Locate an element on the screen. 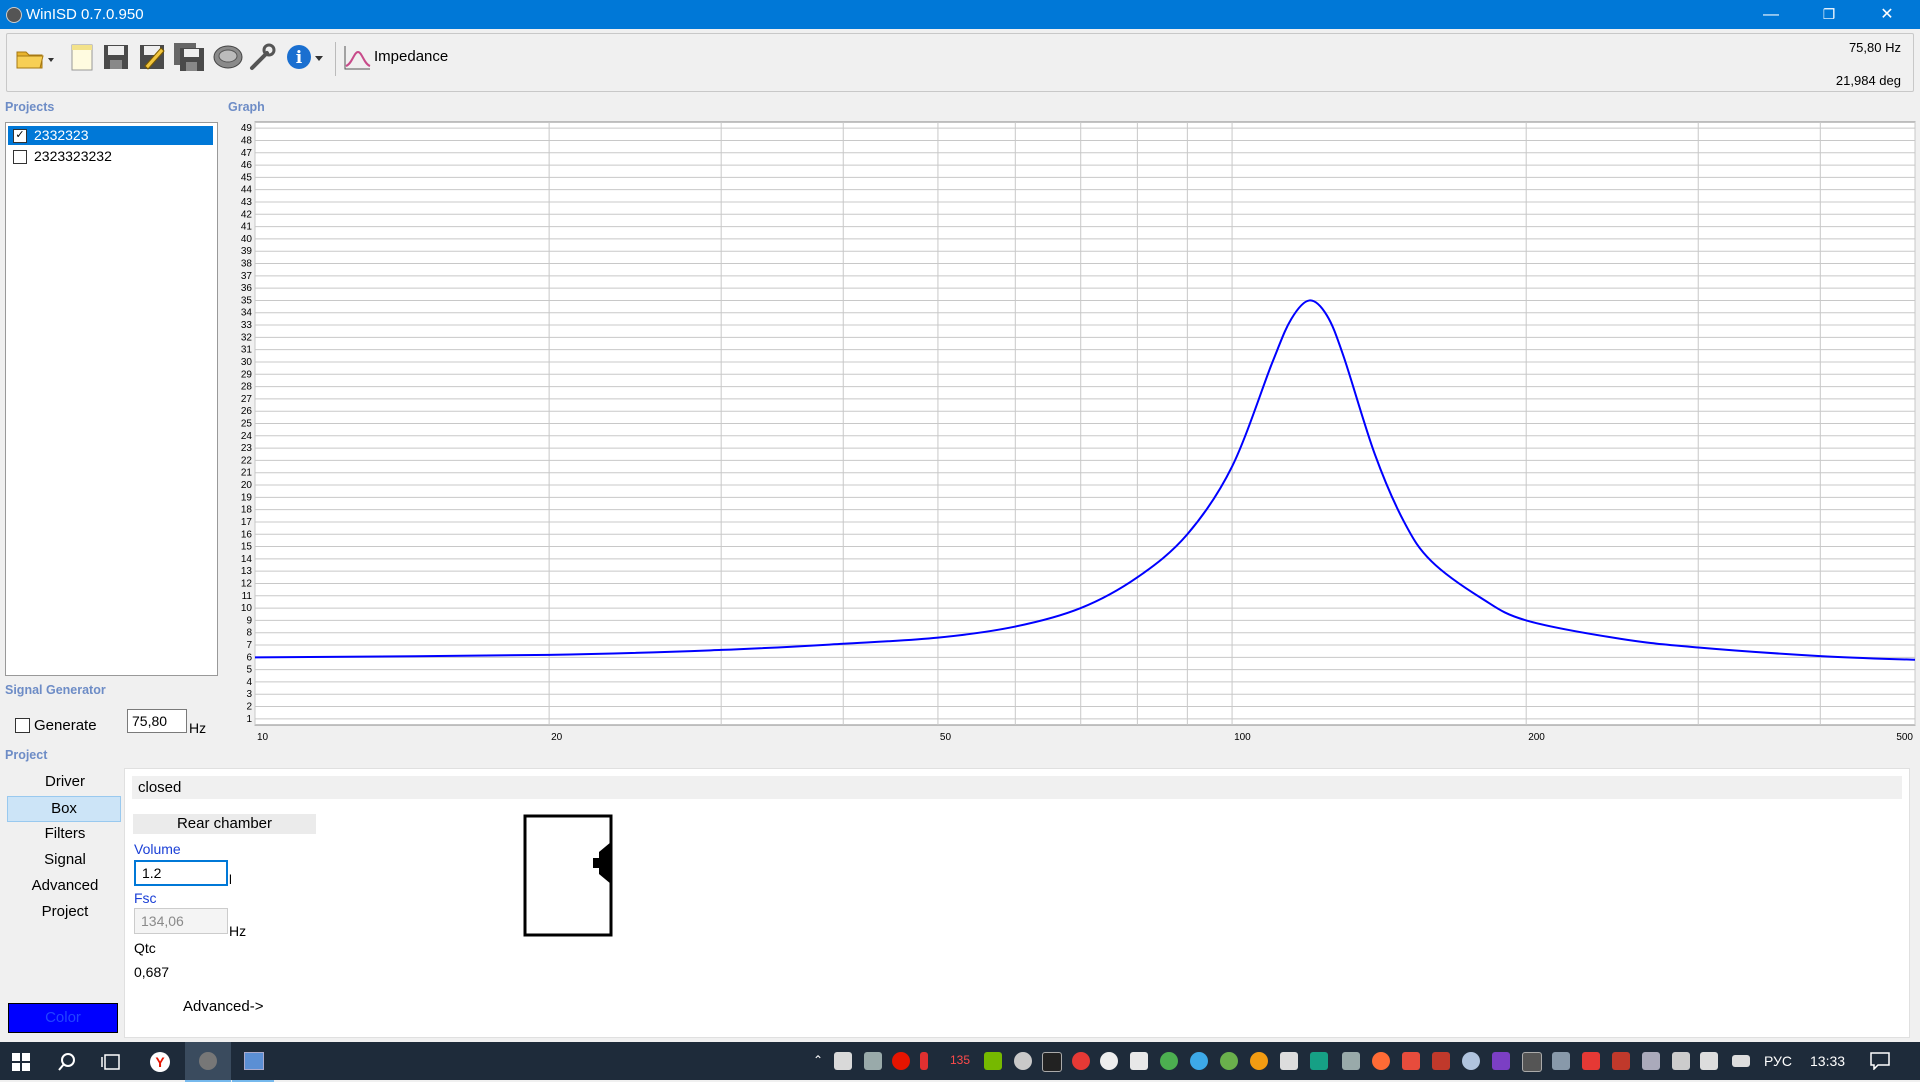 The width and height of the screenshot is (1920, 1082). wrench-icon is located at coordinates (262, 57).